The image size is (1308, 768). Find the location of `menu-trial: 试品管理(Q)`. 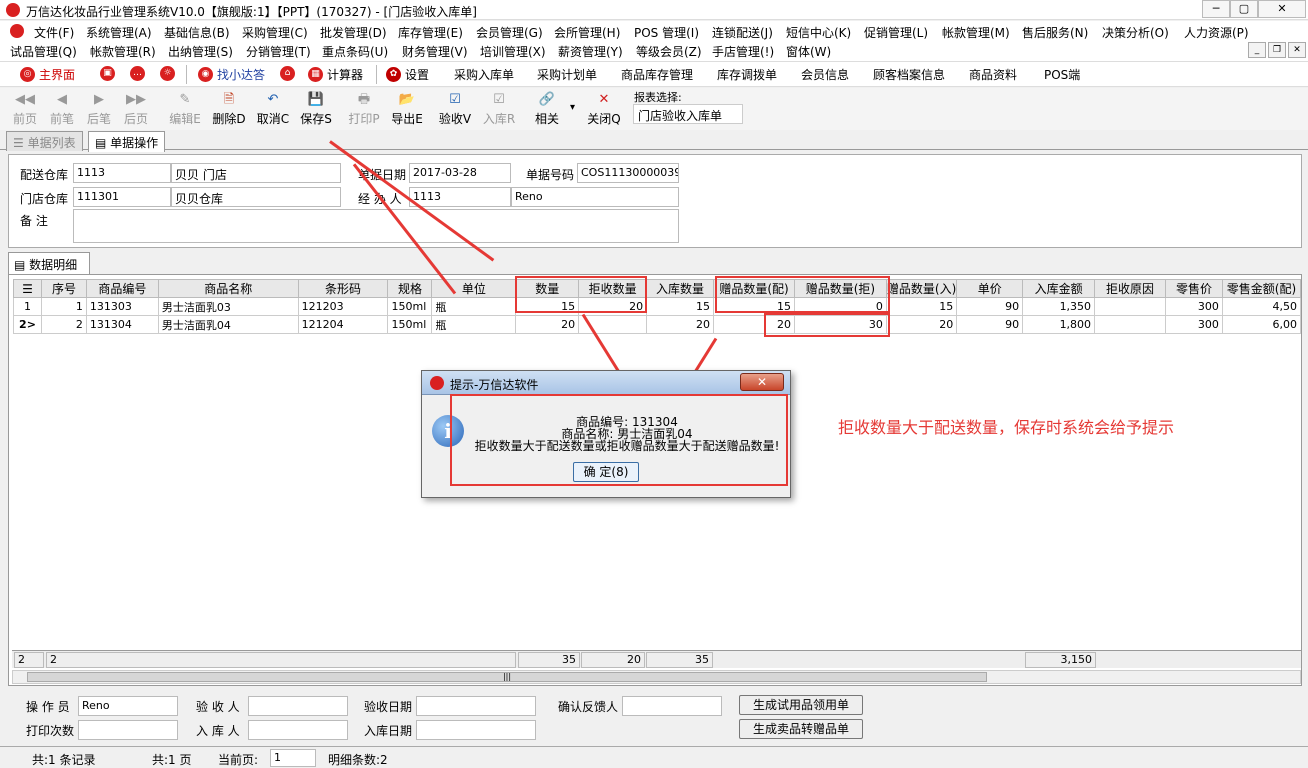

menu-trial: 试品管理(Q) is located at coordinates (43, 51).